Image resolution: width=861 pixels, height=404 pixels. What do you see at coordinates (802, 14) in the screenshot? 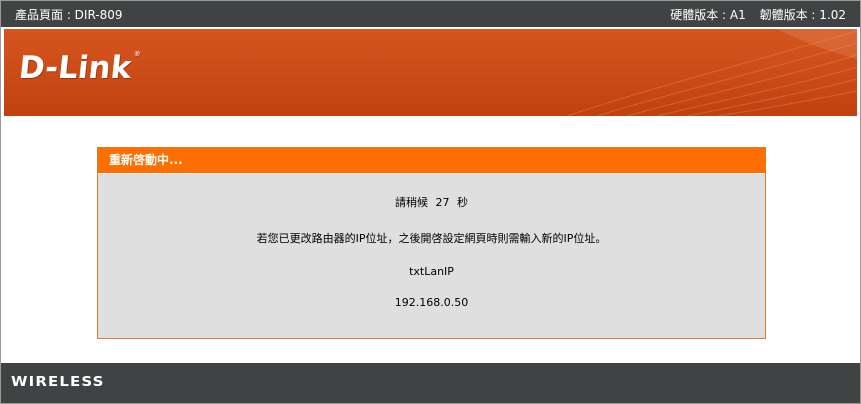
I see `firmware-version-label: 韌體版本 : 1.02` at bounding box center [802, 14].